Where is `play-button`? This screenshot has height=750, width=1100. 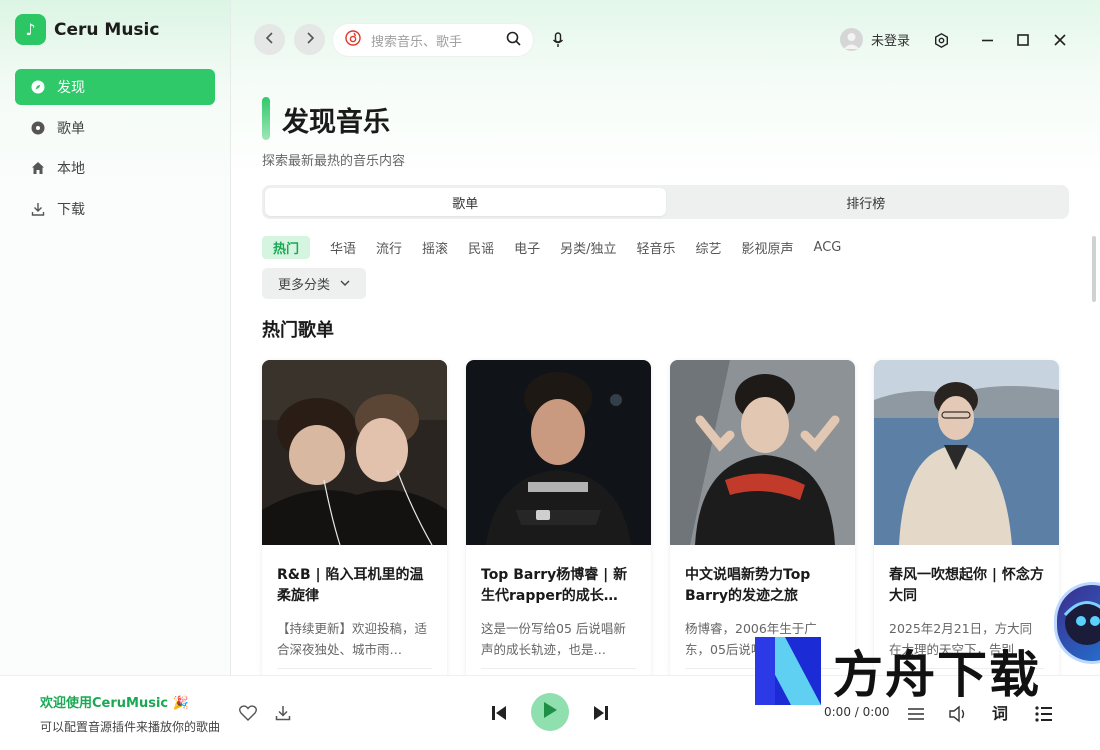 play-button is located at coordinates (550, 712).